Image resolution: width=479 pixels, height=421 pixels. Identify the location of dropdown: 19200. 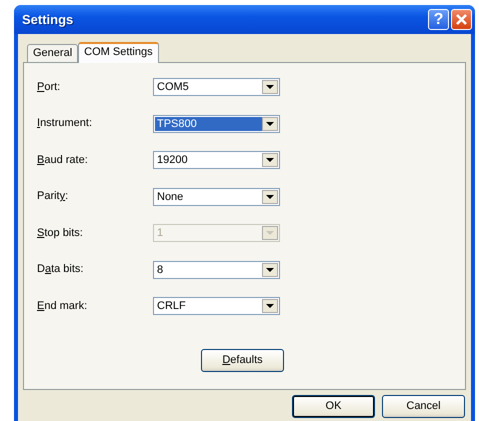
(216, 160).